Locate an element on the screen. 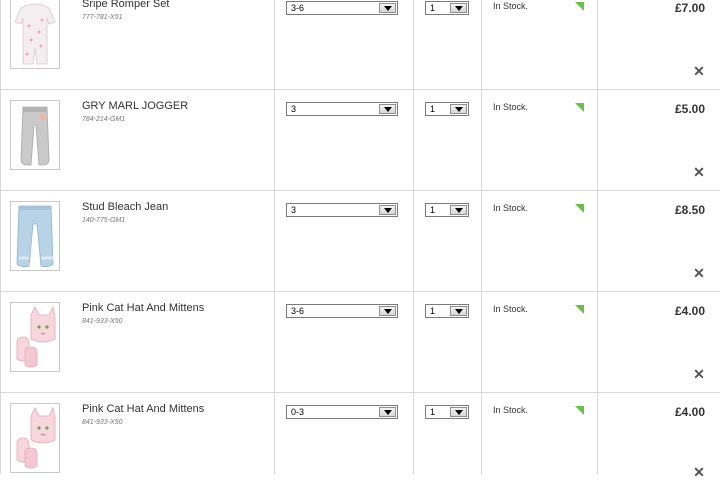 This screenshot has height=480, width=720. size-select: 0-3 is located at coordinates (342, 412).